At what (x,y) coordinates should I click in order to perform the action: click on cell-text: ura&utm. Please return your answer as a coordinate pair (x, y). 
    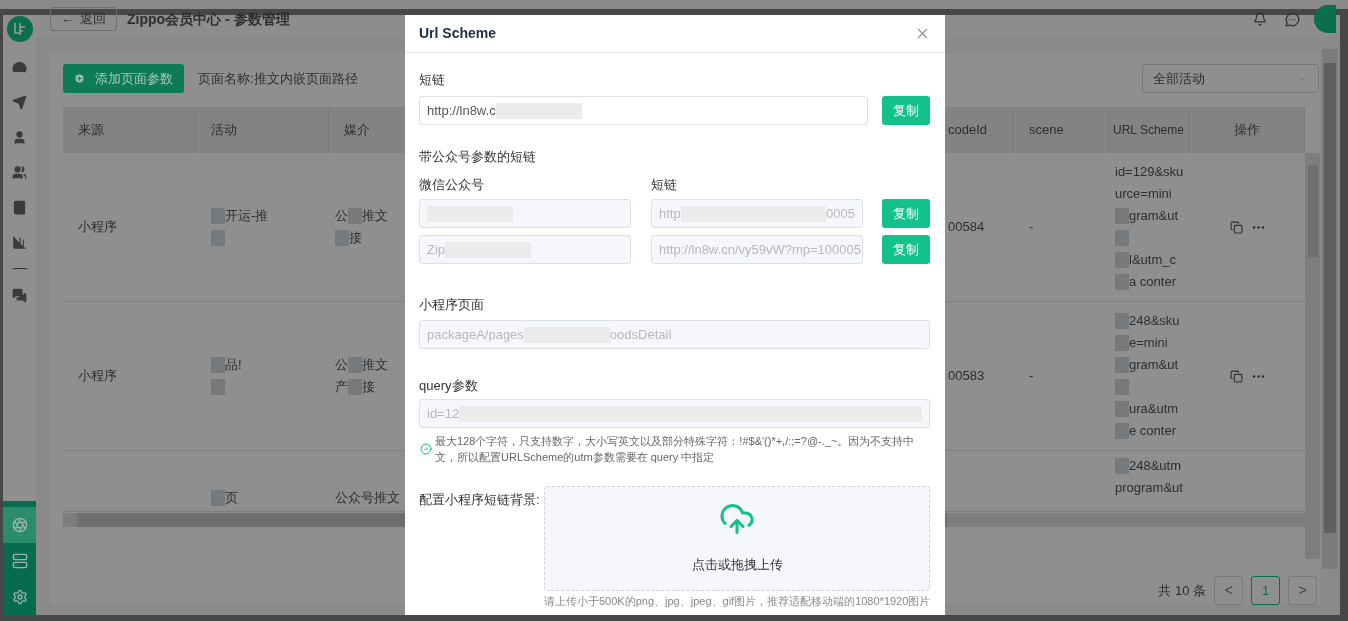
    Looking at the image, I should click on (1154, 409).